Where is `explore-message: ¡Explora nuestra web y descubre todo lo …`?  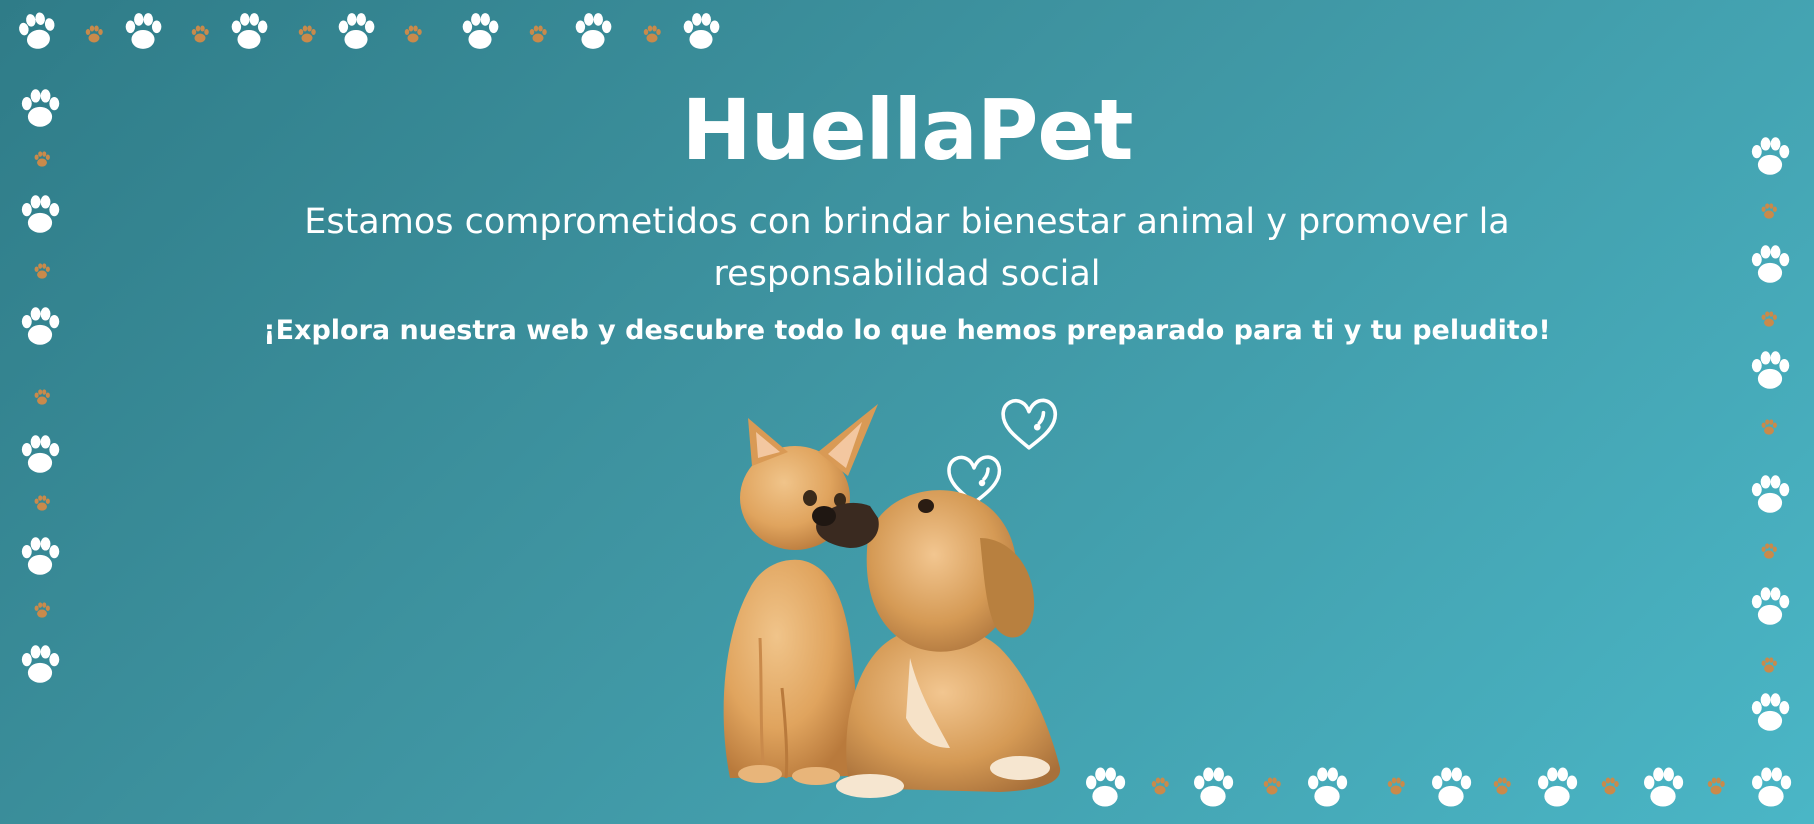
explore-message: ¡Explora nuestra web y descubre todo lo … is located at coordinates (907, 330).